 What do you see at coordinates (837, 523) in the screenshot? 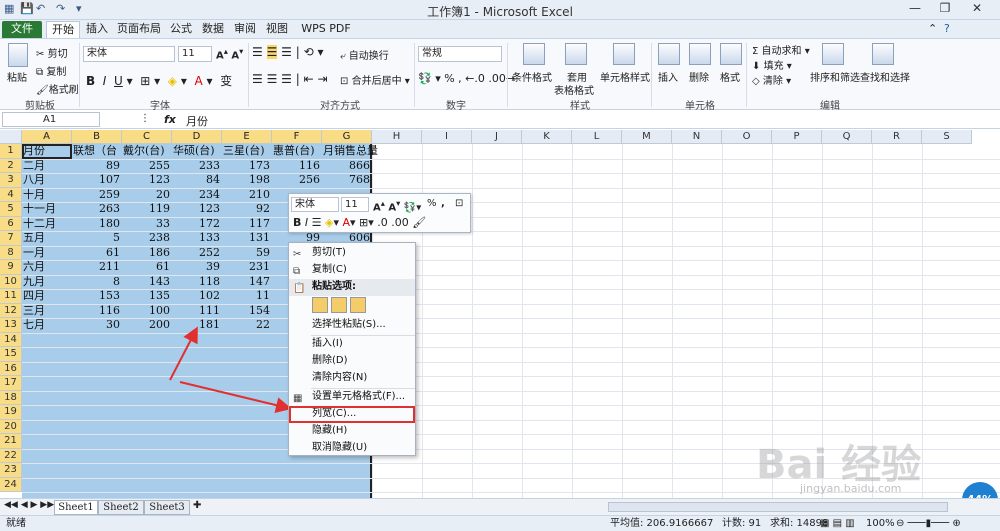
I see `view-buttons: ▦ ▤ ▥` at bounding box center [837, 523].